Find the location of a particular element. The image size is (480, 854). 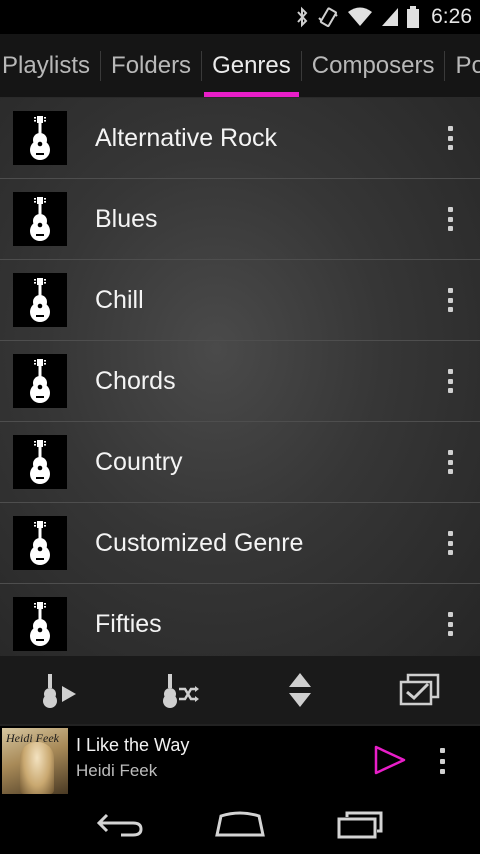

tab-folders: Folders is located at coordinates (151, 65).